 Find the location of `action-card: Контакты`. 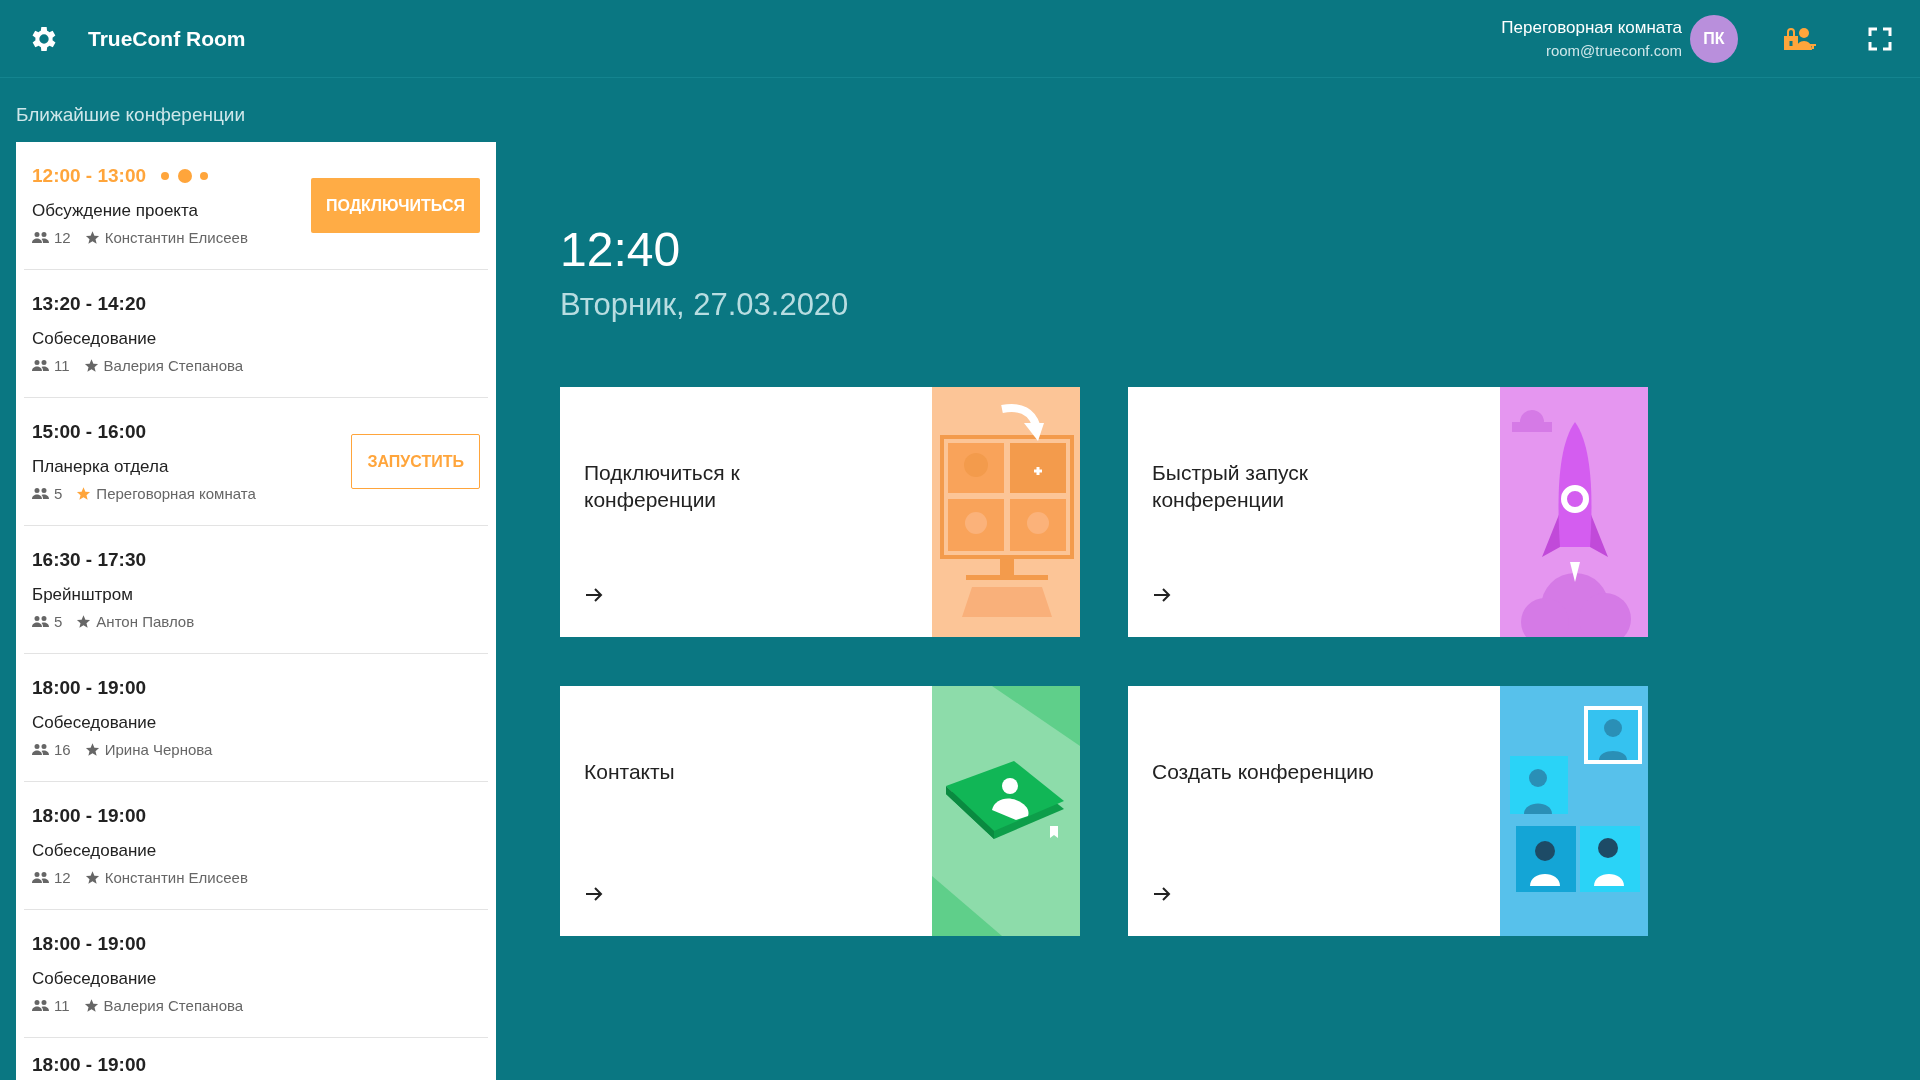

action-card: Контакты is located at coordinates (820, 811).